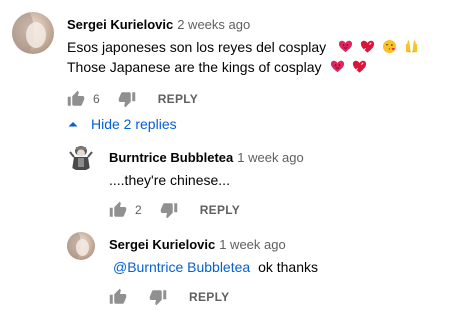 Image resolution: width=449 pixels, height=322 pixels. I want to click on mention-link: @Burntrice Bubbletea, so click(181, 267).